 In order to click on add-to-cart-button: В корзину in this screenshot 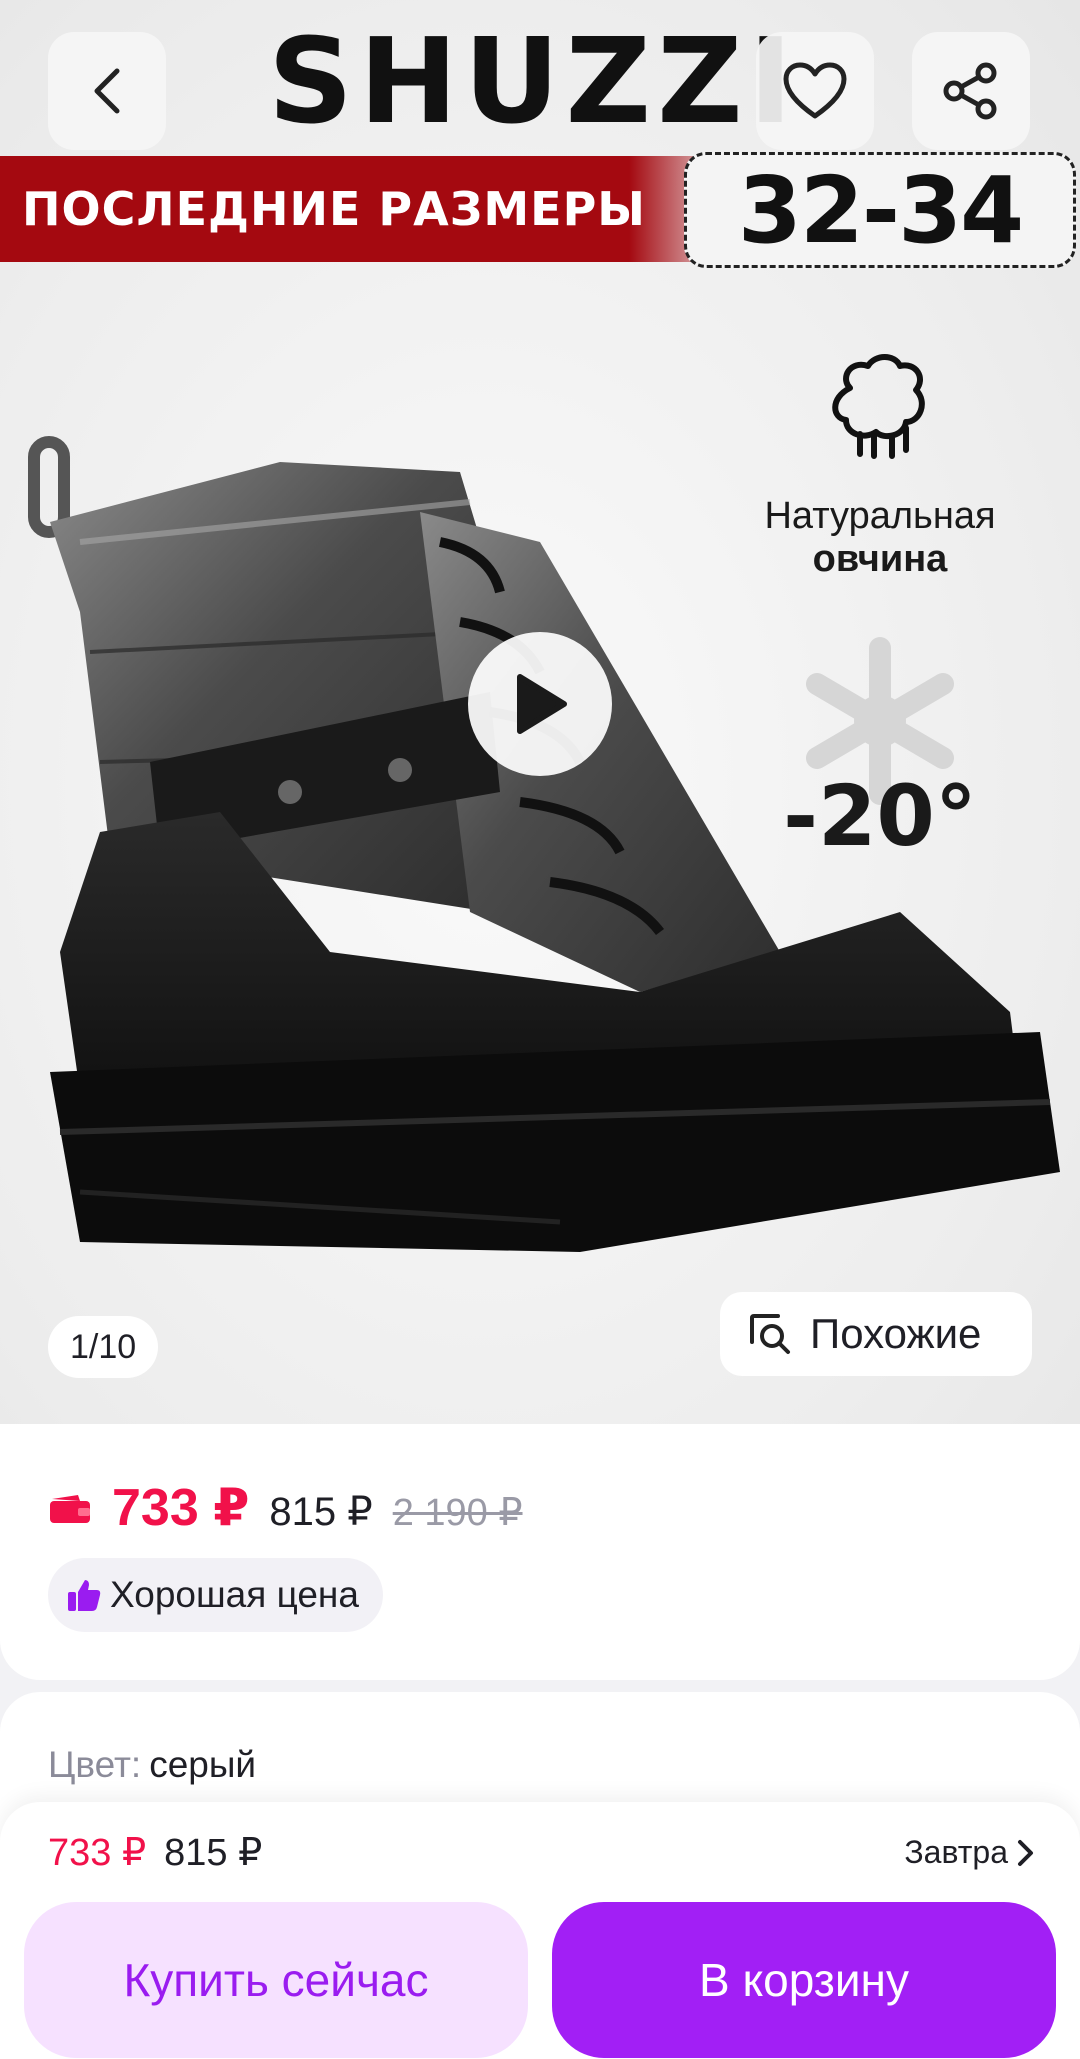, I will do `click(804, 1980)`.